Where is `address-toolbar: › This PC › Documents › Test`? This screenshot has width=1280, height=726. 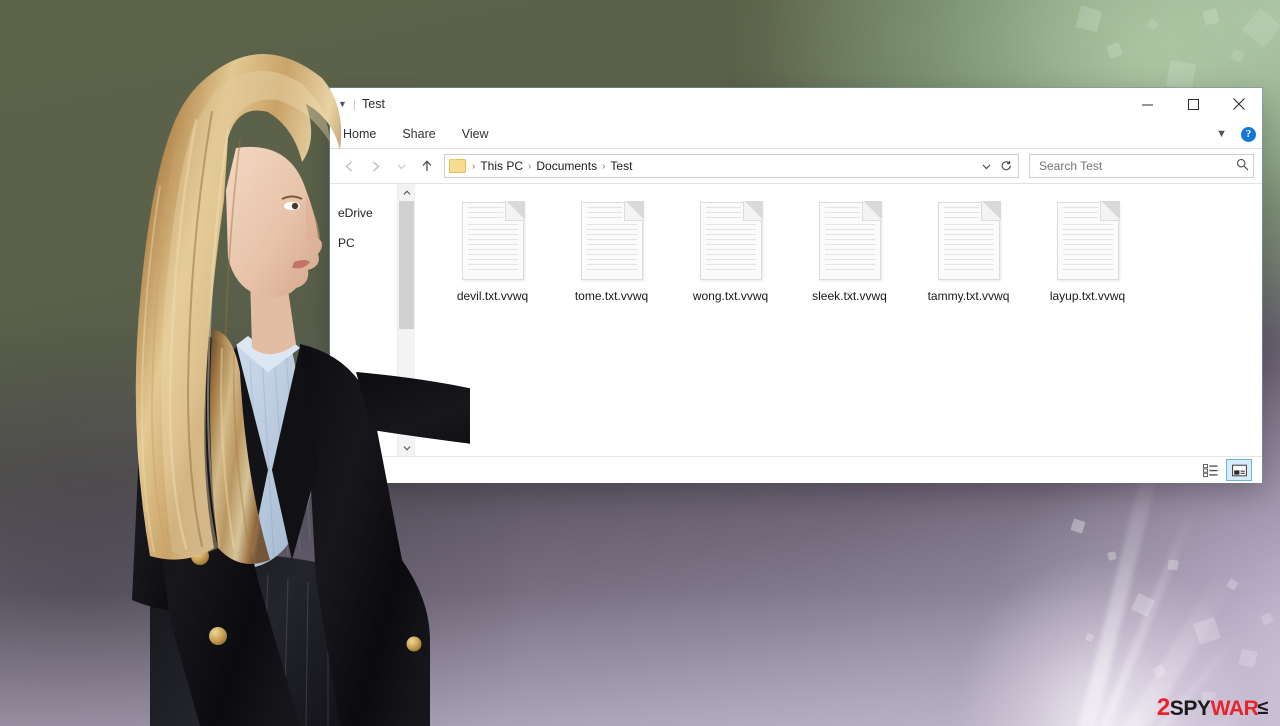
address-toolbar: › This PC › Documents › Test is located at coordinates (796, 166).